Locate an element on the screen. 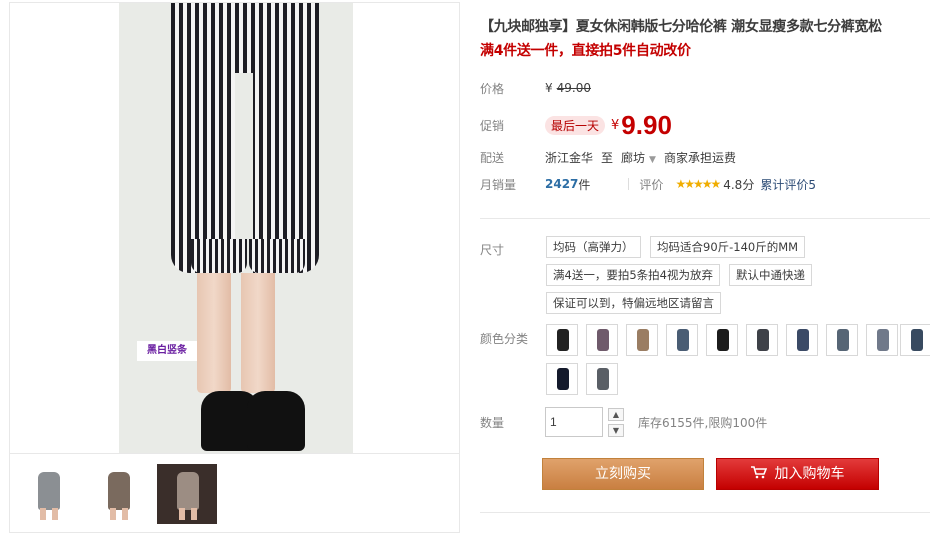 The image size is (930, 533). delivery-origin: 浙江金华 is located at coordinates (569, 157).